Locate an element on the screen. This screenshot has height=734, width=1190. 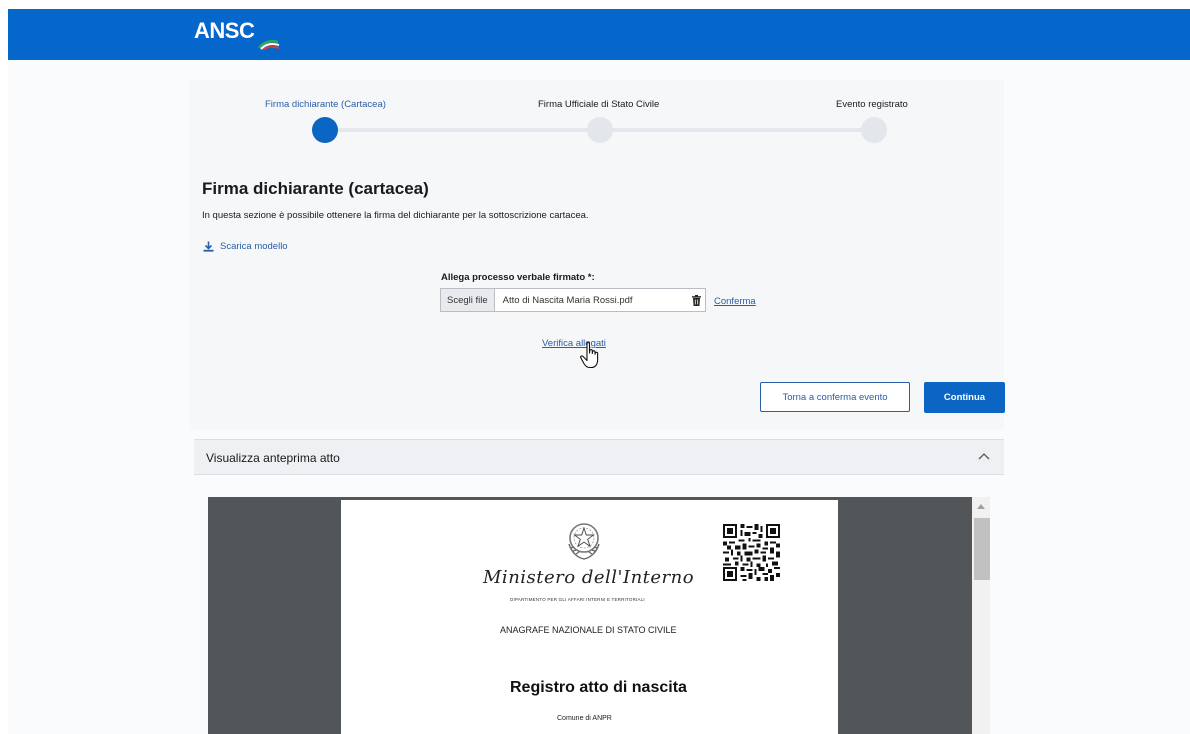
republic-emblem-icon is located at coordinates (584, 541).